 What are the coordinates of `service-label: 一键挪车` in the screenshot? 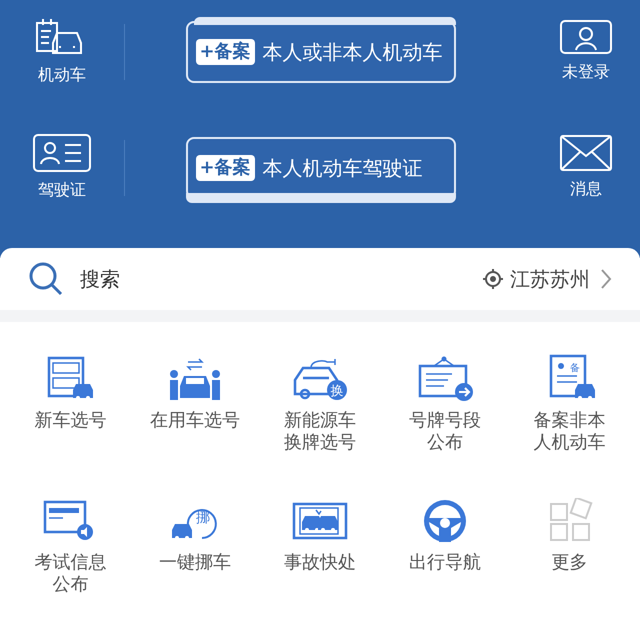 It's located at (195, 563).